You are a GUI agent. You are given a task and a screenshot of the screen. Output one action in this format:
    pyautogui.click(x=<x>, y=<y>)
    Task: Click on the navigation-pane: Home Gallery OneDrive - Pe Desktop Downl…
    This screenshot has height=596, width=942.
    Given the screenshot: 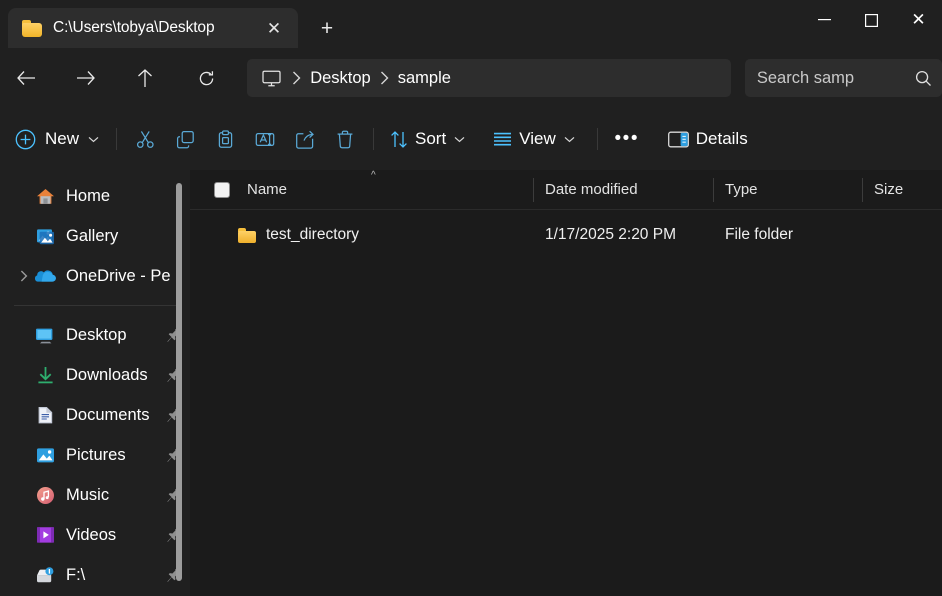 What is the action you would take?
    pyautogui.click(x=95, y=383)
    